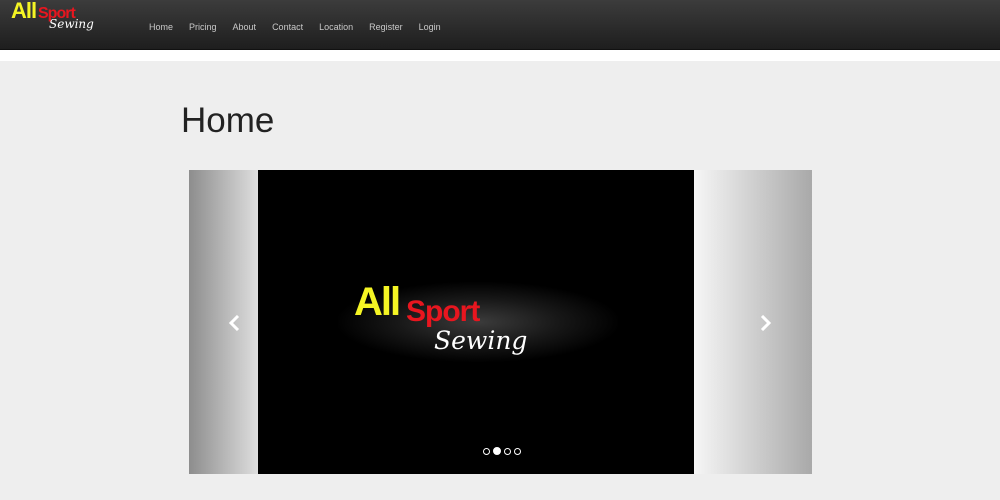  What do you see at coordinates (753, 322) in the screenshot?
I see `carousel-next-button` at bounding box center [753, 322].